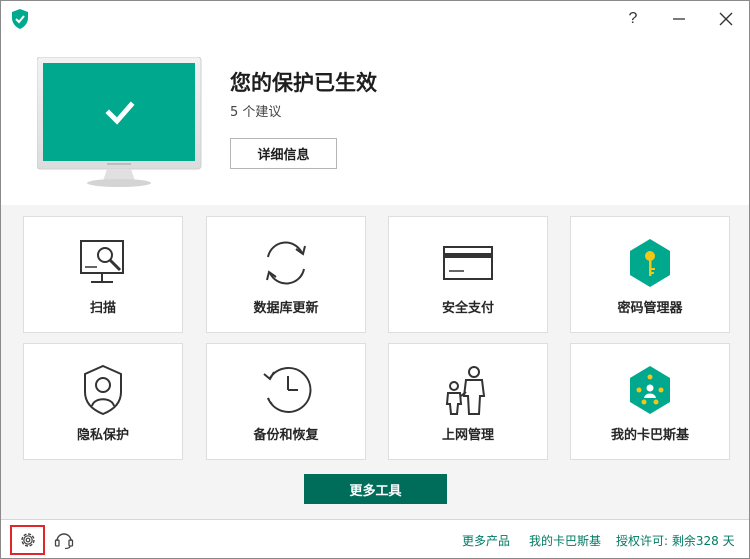 This screenshot has height=559, width=750. What do you see at coordinates (375, 19) in the screenshot?
I see `title-bar: ?` at bounding box center [375, 19].